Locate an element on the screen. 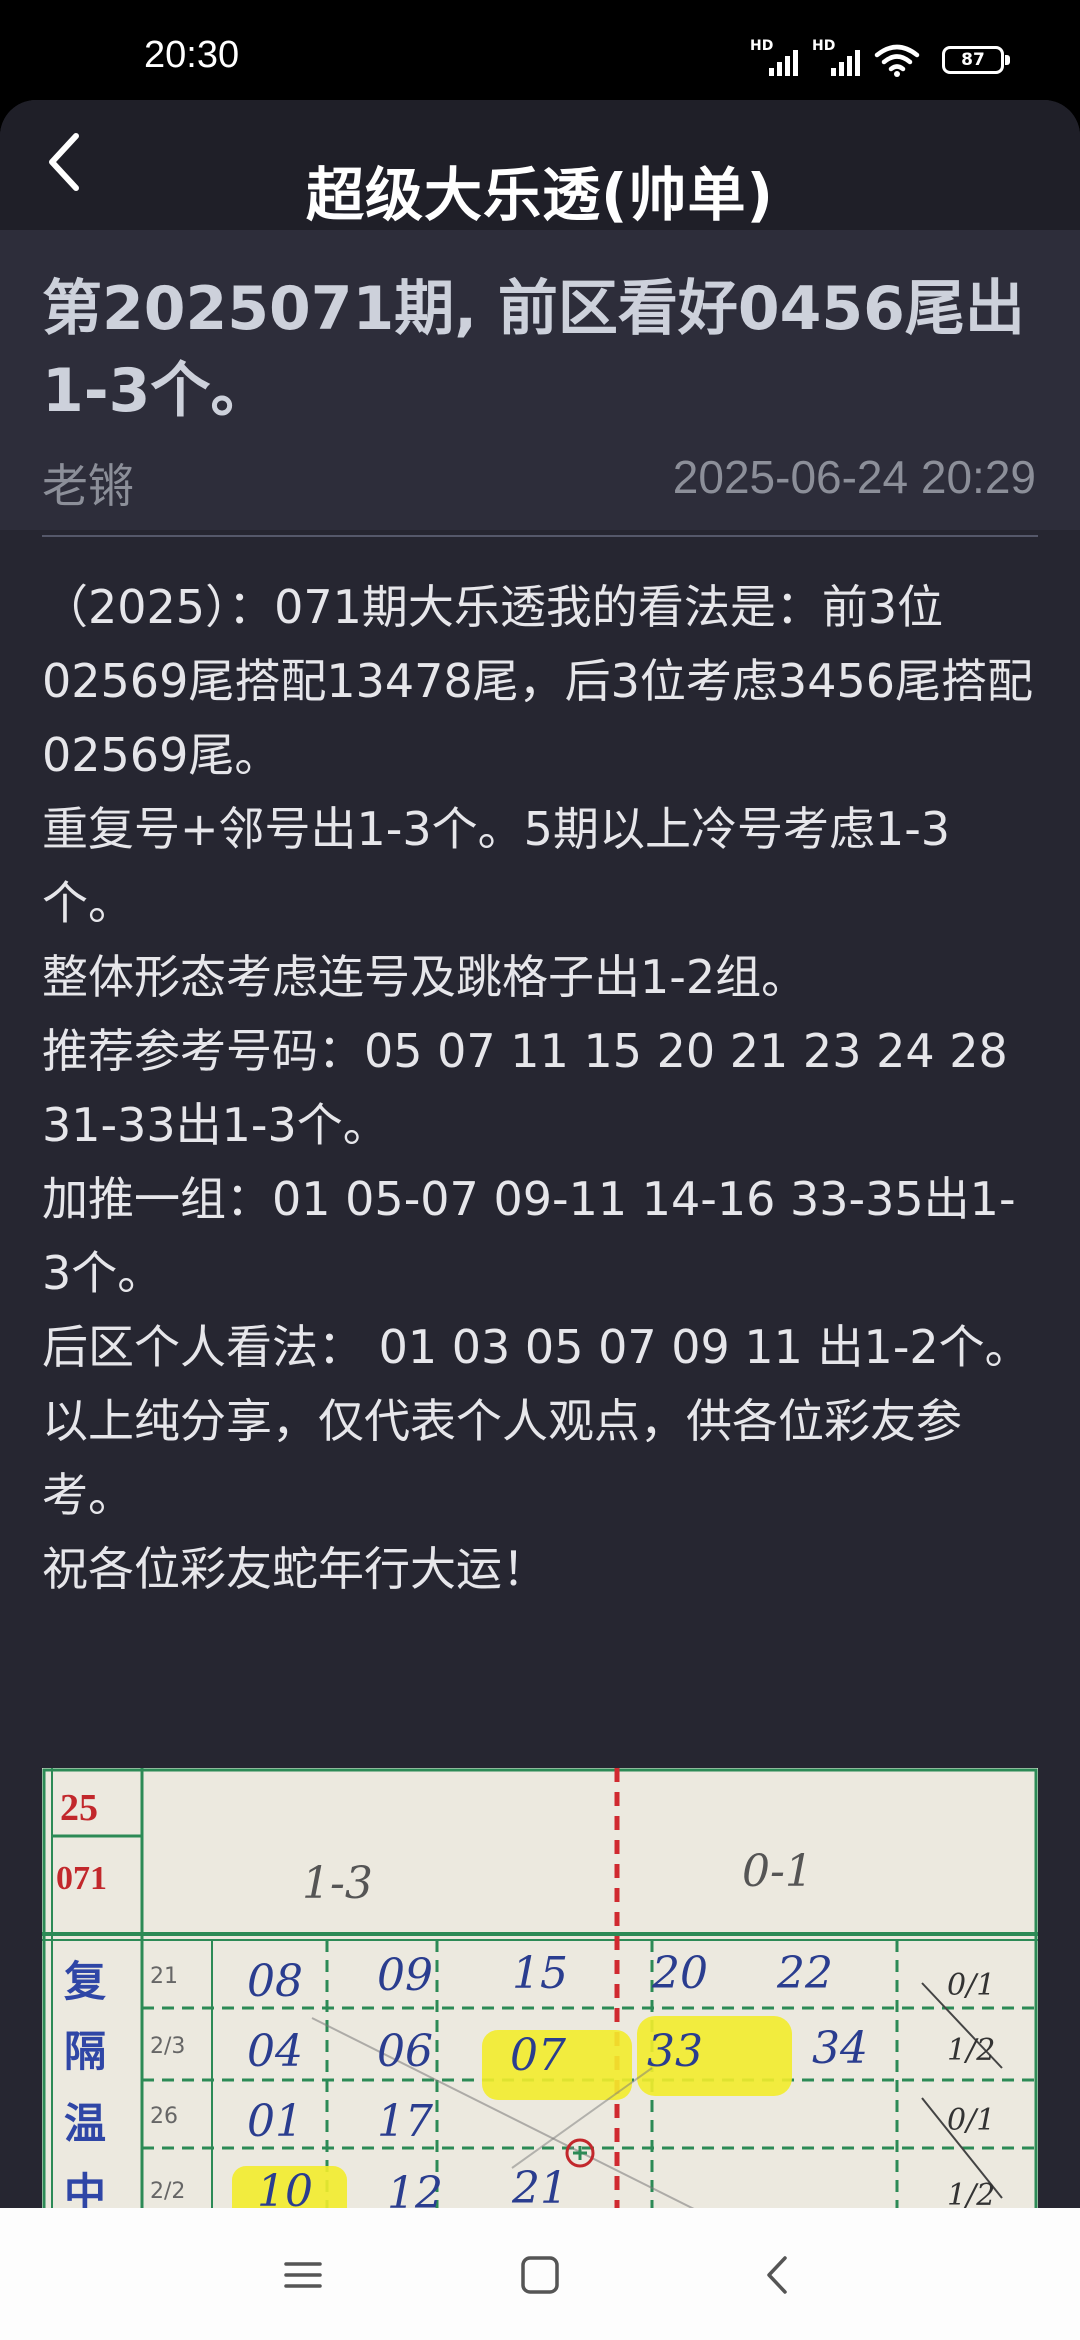 The height and width of the screenshot is (2340, 1080). cellular-signal-icon-2: HD is located at coordinates (836, 57).